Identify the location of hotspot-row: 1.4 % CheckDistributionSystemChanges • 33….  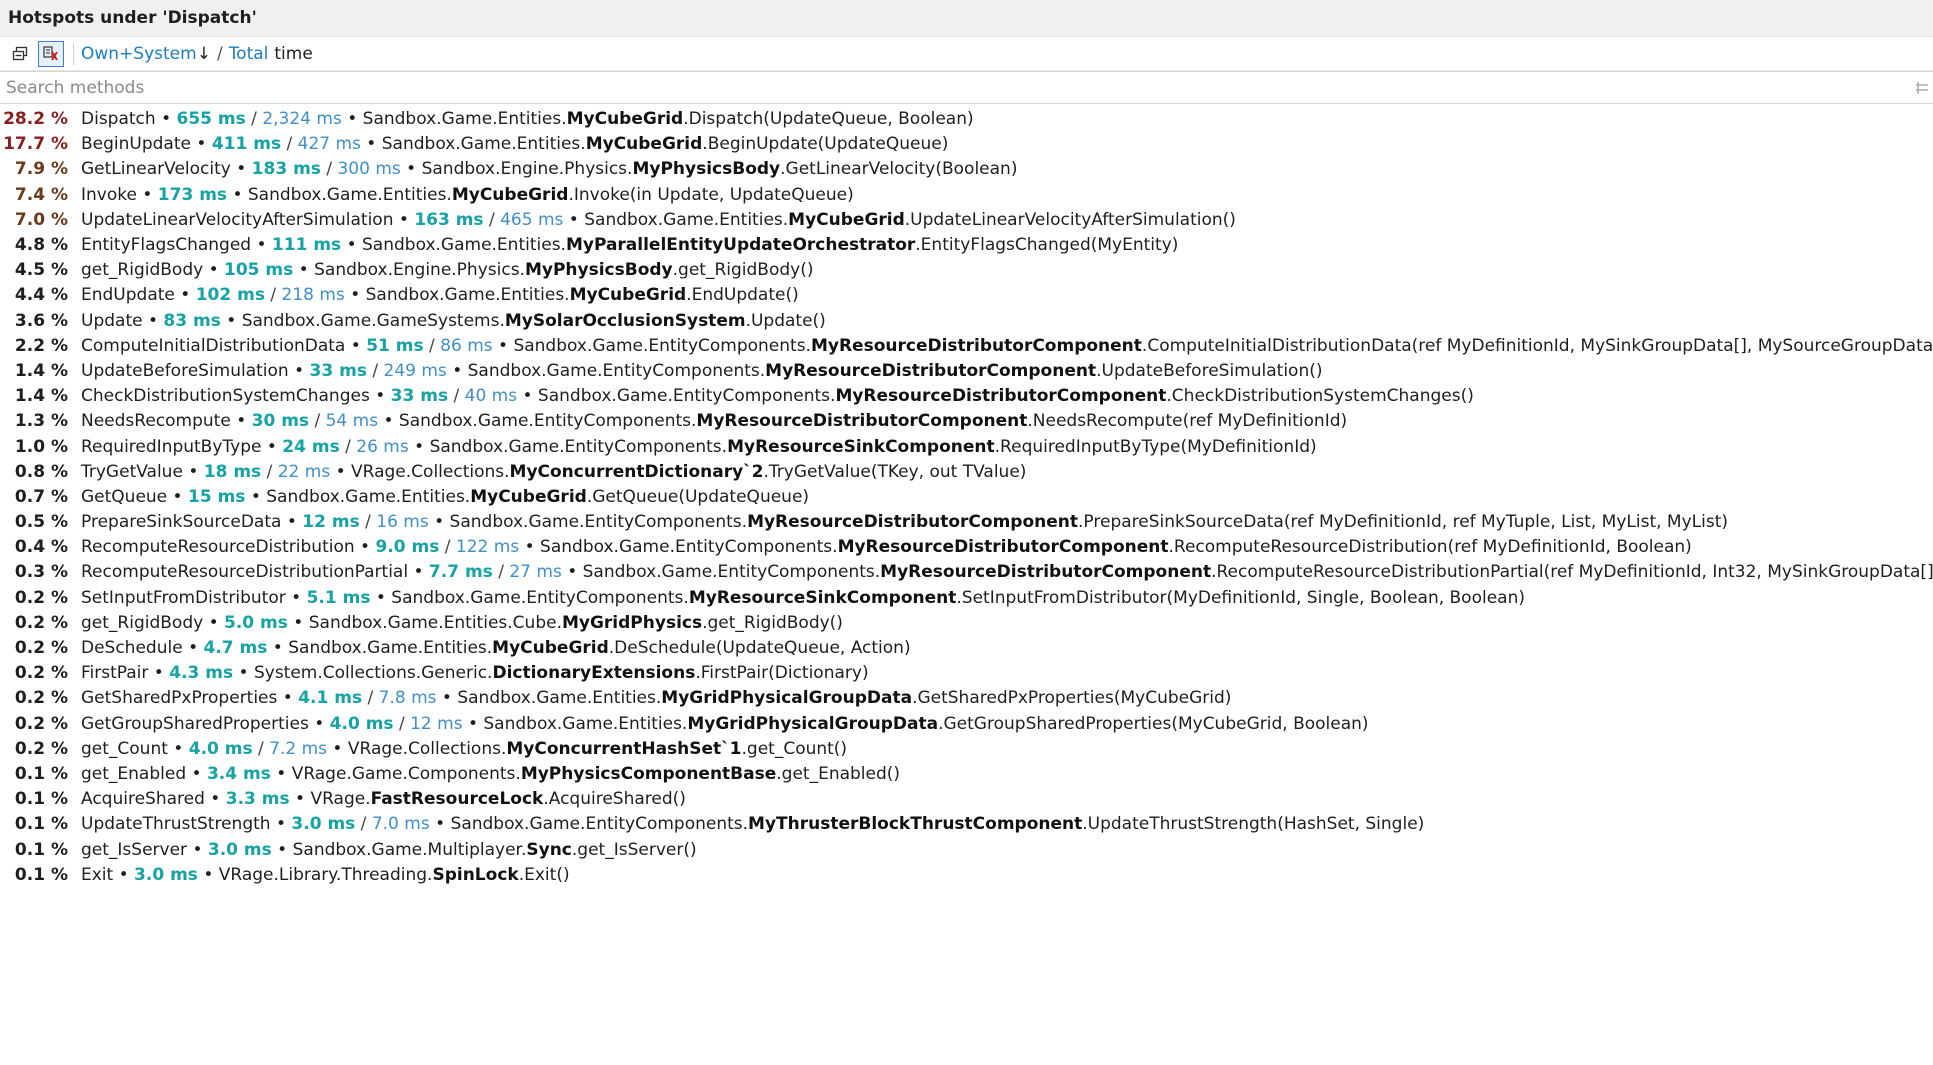
(966, 396).